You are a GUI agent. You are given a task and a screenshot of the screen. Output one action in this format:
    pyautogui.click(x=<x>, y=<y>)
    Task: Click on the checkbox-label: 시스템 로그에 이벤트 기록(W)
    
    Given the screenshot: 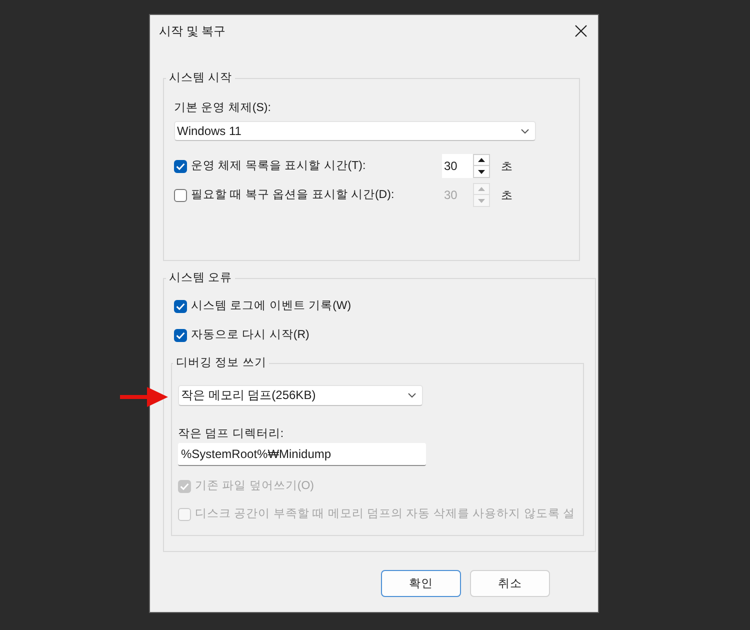 What is the action you would take?
    pyautogui.click(x=271, y=306)
    